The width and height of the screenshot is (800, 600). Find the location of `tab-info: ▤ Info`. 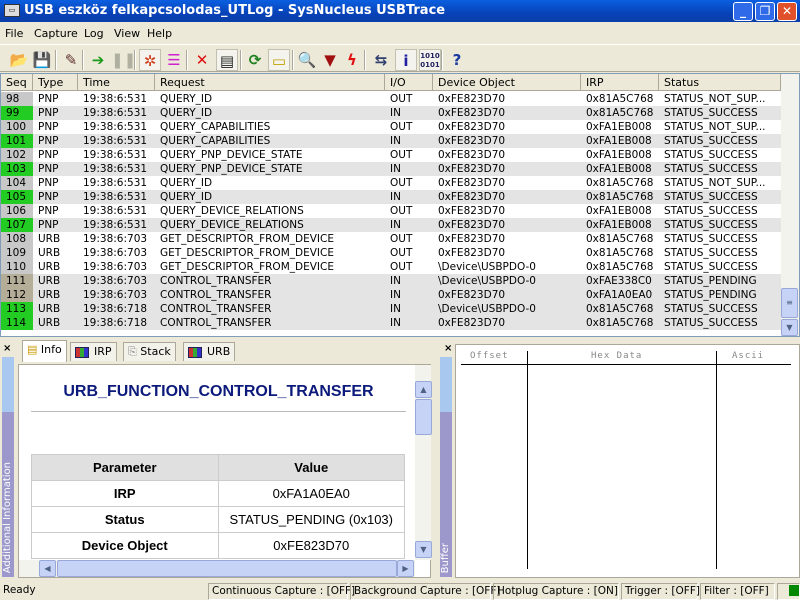

tab-info: ▤ Info is located at coordinates (44, 351).